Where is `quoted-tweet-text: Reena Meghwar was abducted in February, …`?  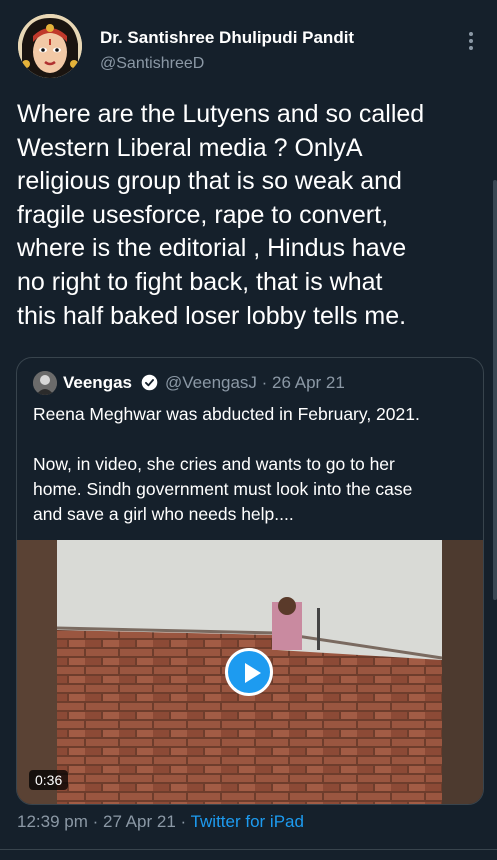
quoted-tweet-text: Reena Meghwar was abducted in February, … is located at coordinates (226, 464).